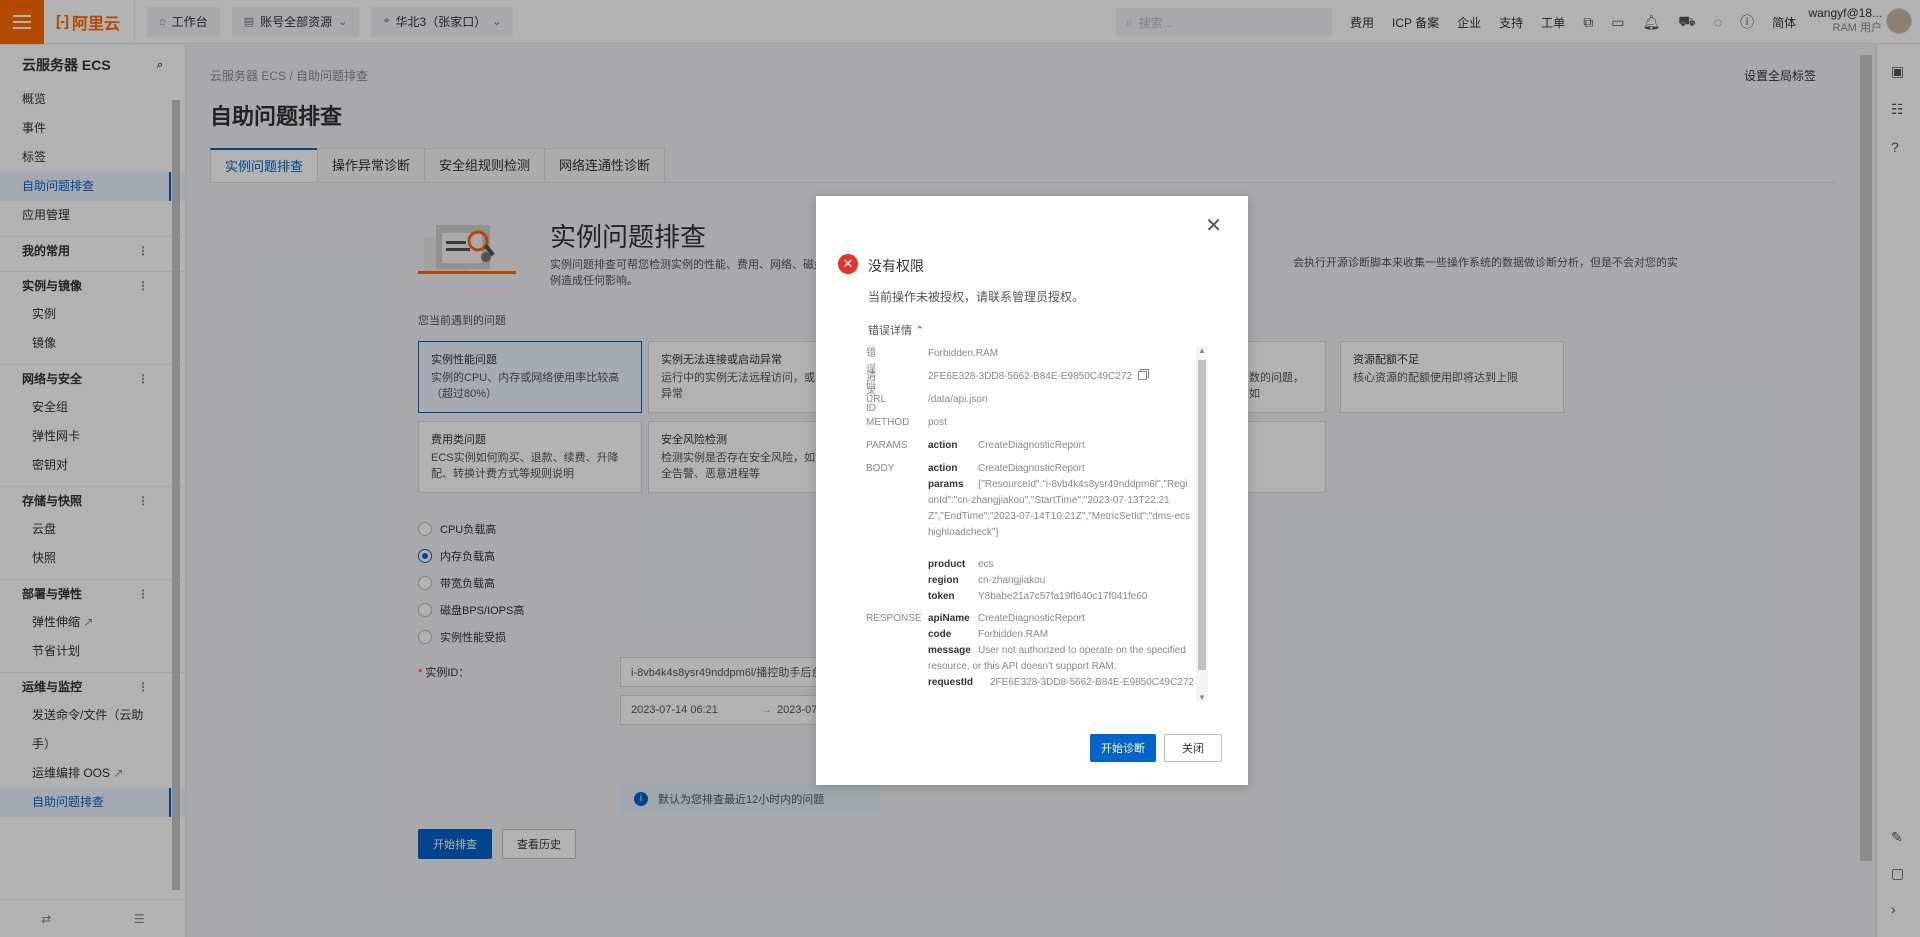  Describe the element at coordinates (986, 564) in the screenshot. I see `body-value: ecs` at that location.